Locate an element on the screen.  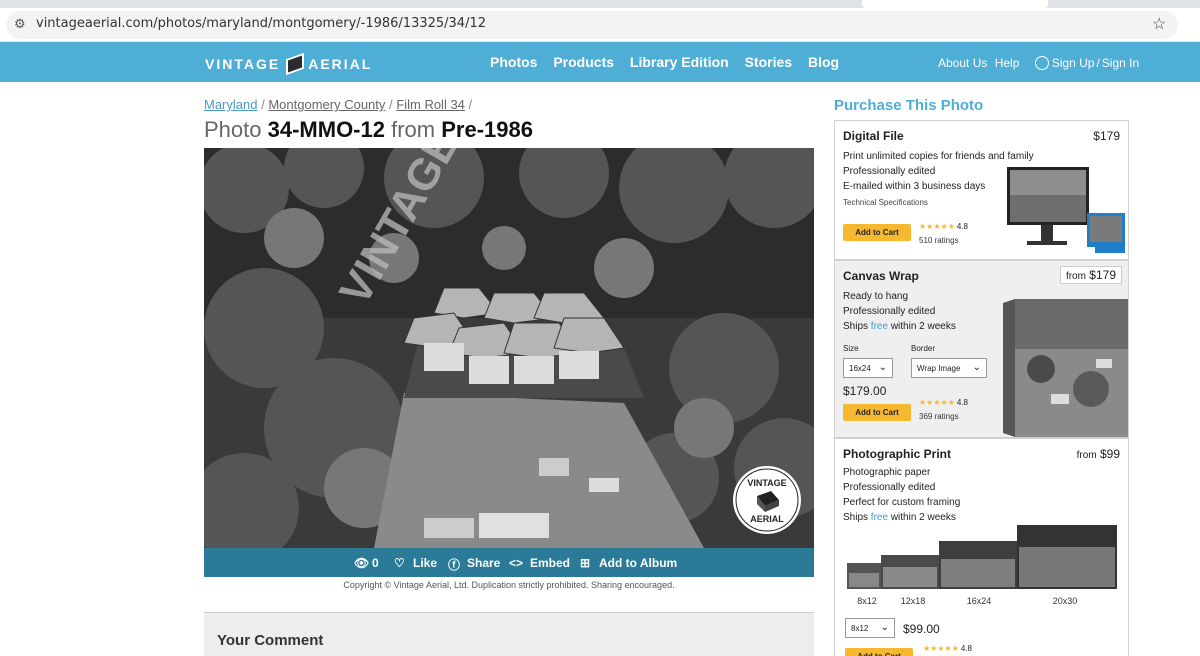
canvas-size-select: 16x24 ⌄ is located at coordinates (868, 368).